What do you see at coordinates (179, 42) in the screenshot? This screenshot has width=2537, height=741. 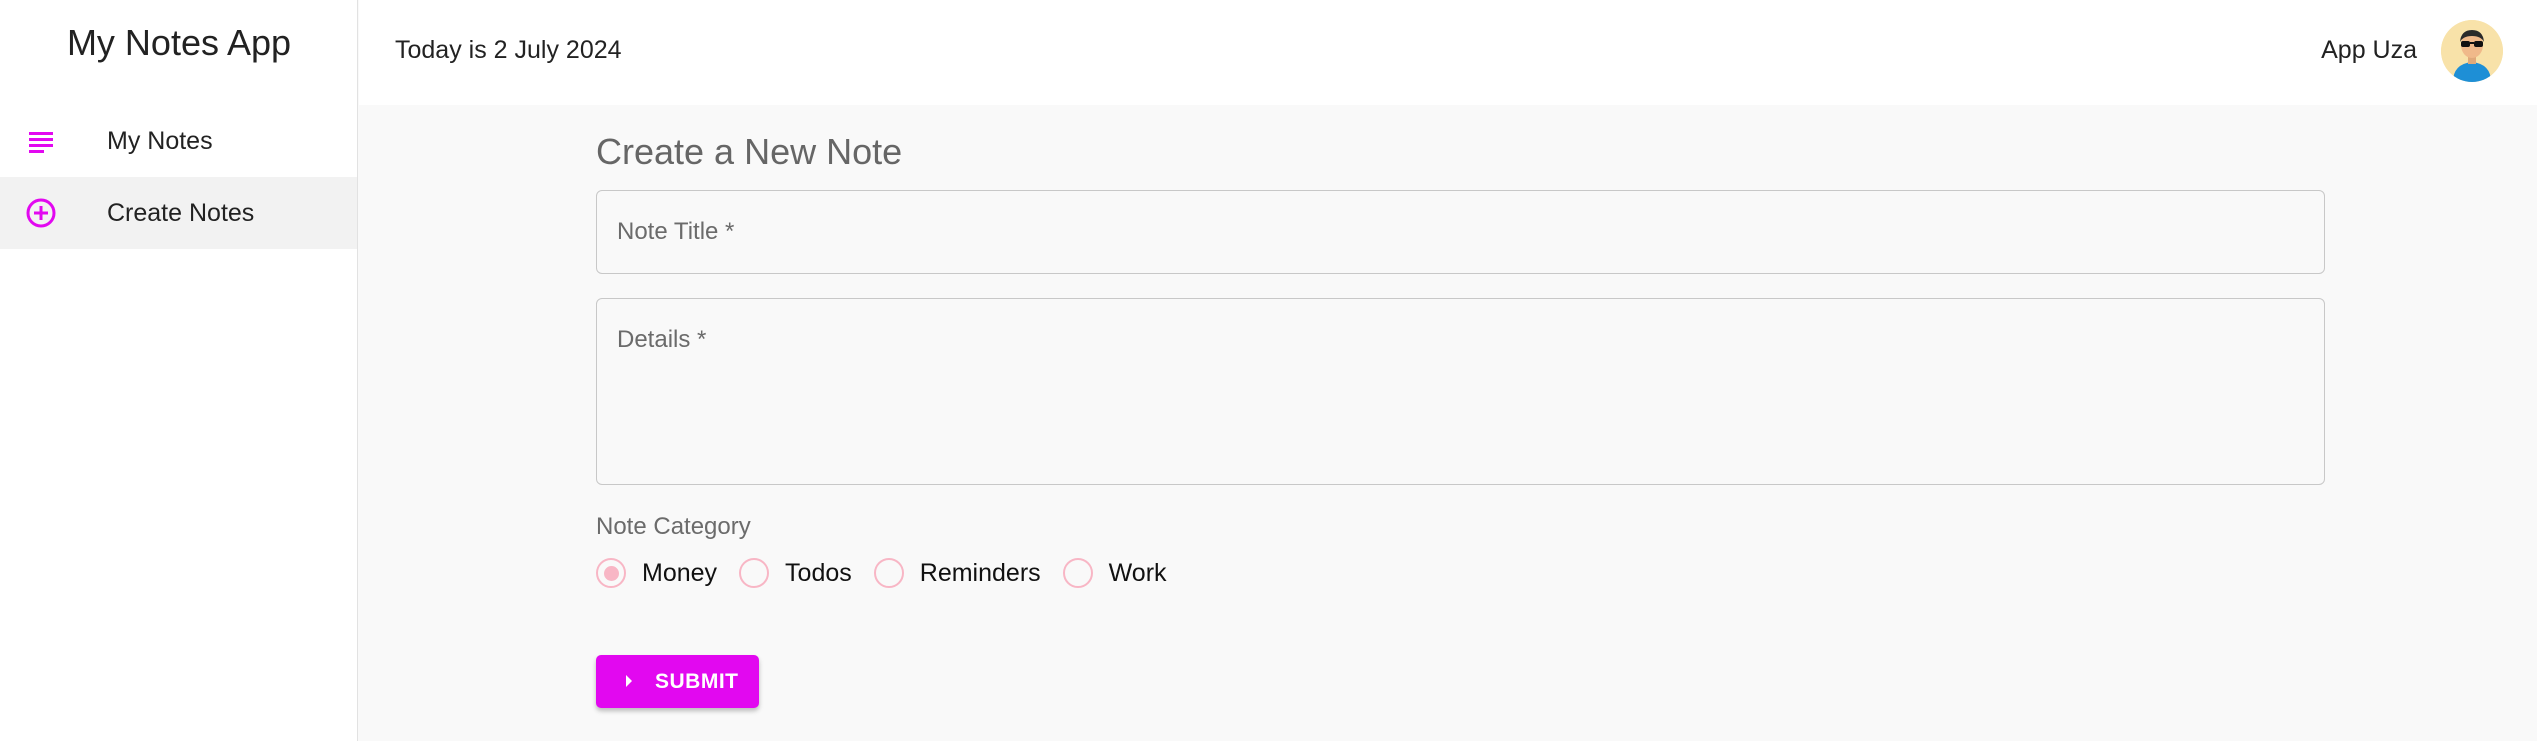 I see `app-title: My Notes App` at bounding box center [179, 42].